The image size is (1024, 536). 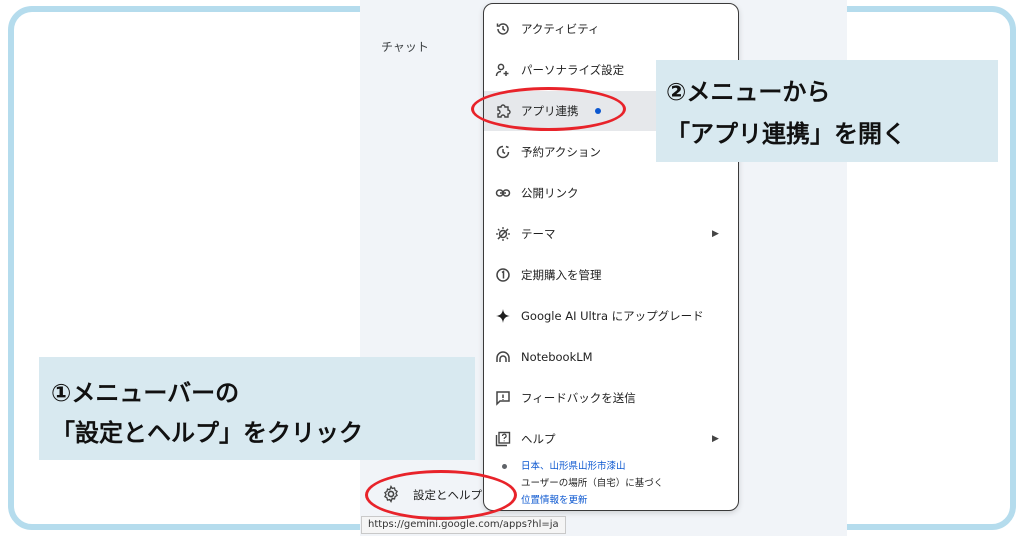 I want to click on feedback-icon, so click(x=503, y=398).